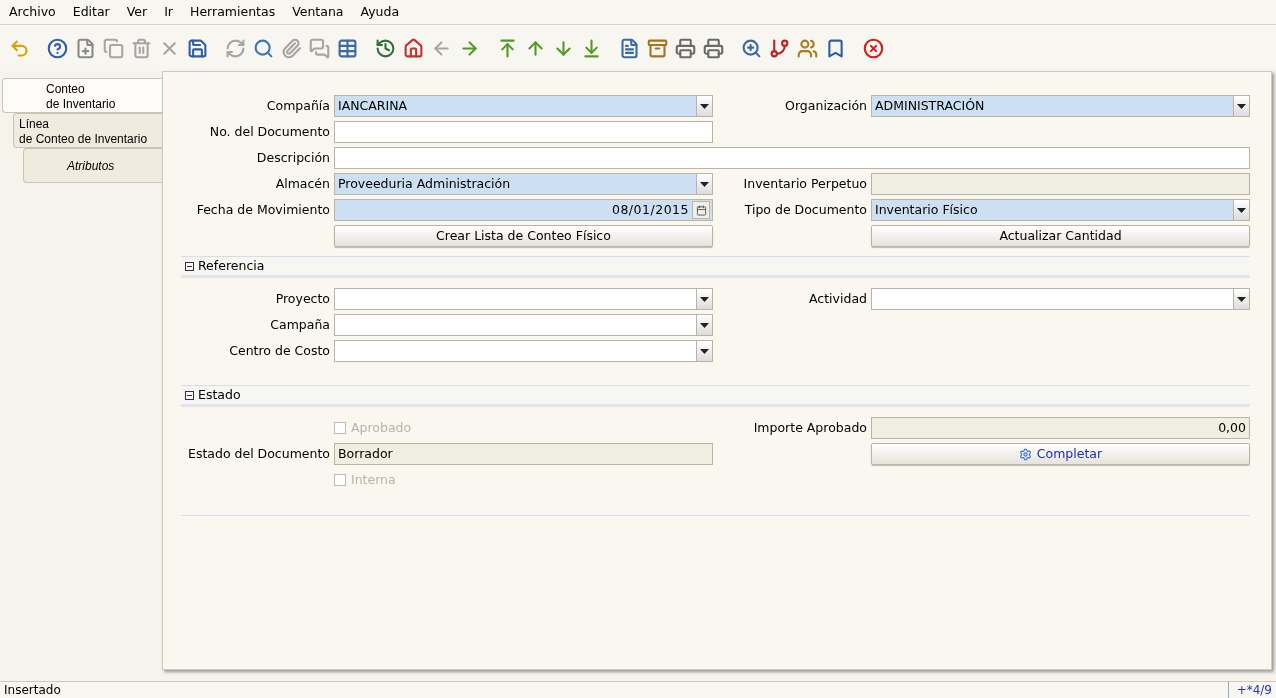 Image resolution: width=1276 pixels, height=698 pixels. What do you see at coordinates (685, 48) in the screenshot?
I see `print-preview-icon` at bounding box center [685, 48].